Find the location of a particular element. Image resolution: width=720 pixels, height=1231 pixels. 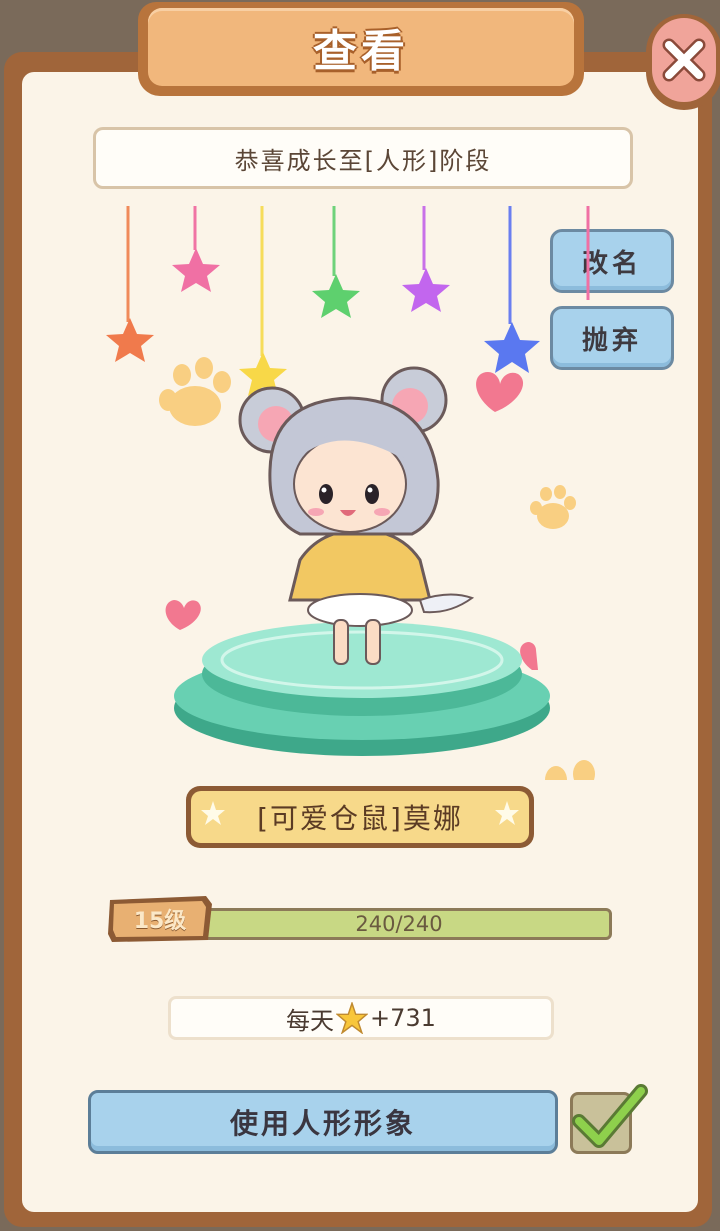

daily-reward: 每天 +731 is located at coordinates (361, 1018).